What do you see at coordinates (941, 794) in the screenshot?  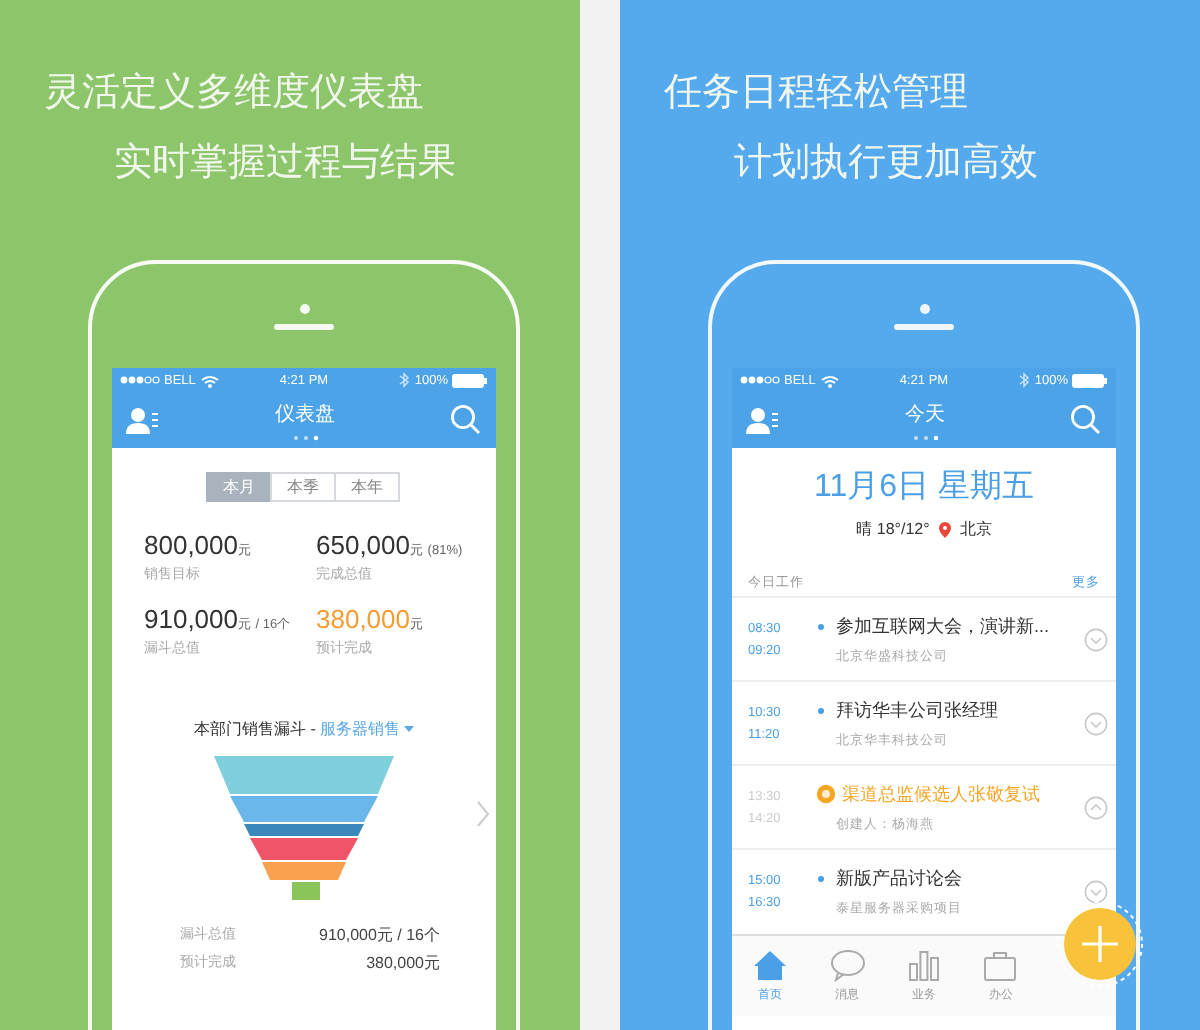 I see `event-title: 渠道总监候选人张敬复试` at bounding box center [941, 794].